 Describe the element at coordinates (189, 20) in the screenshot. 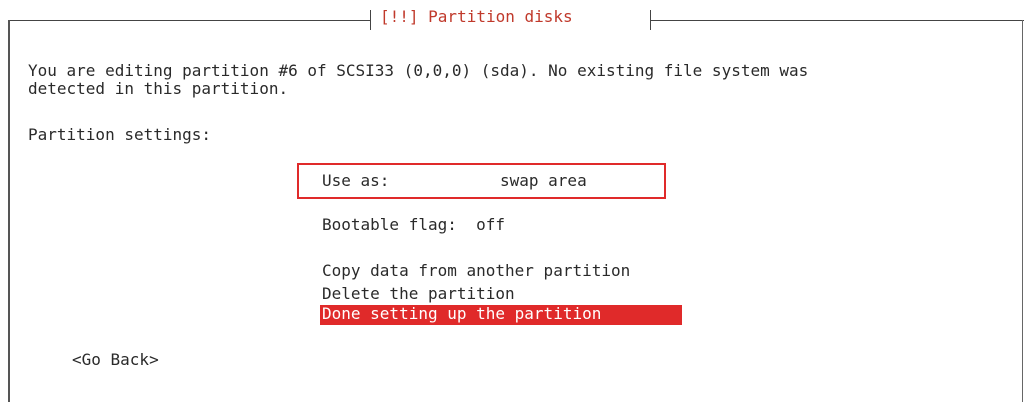

I see `dialog-border-top-left` at that location.